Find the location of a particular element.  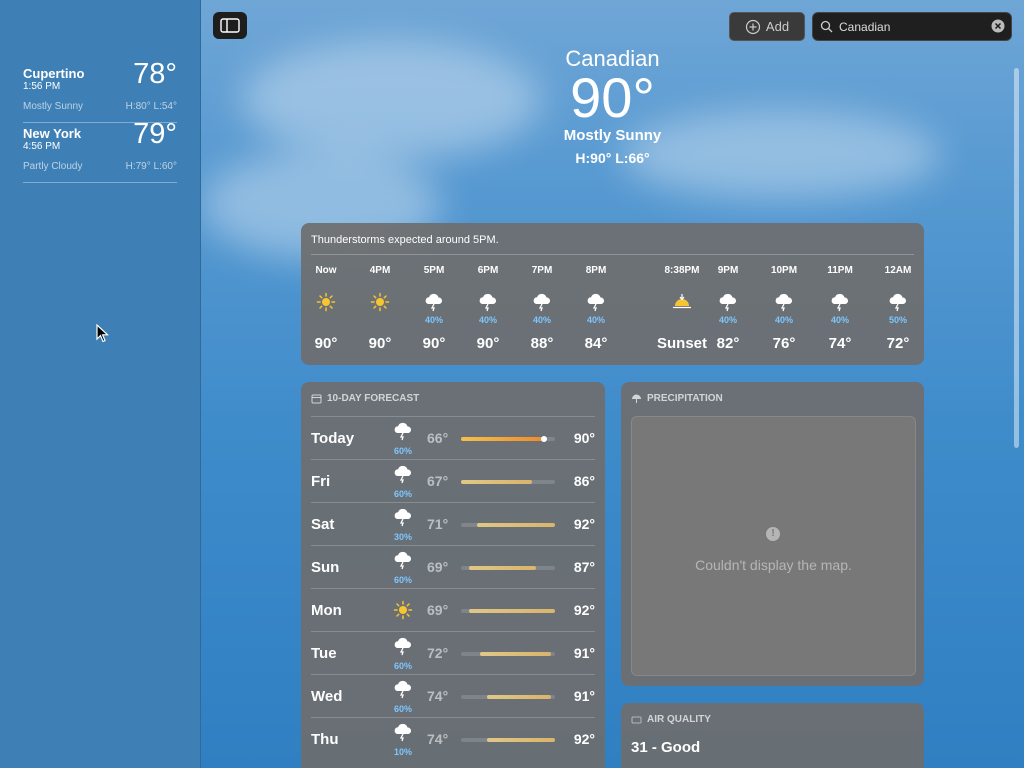

calendar-icon is located at coordinates (316, 399).